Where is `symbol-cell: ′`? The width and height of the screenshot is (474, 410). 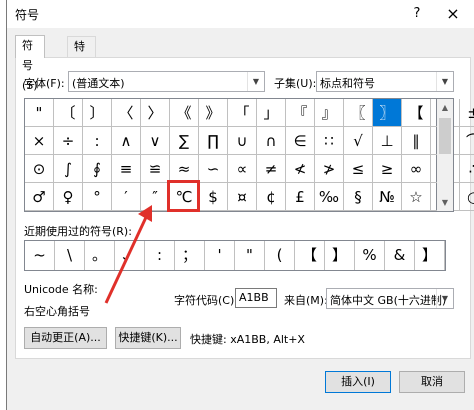
symbol-cell: ′ is located at coordinates (126, 197).